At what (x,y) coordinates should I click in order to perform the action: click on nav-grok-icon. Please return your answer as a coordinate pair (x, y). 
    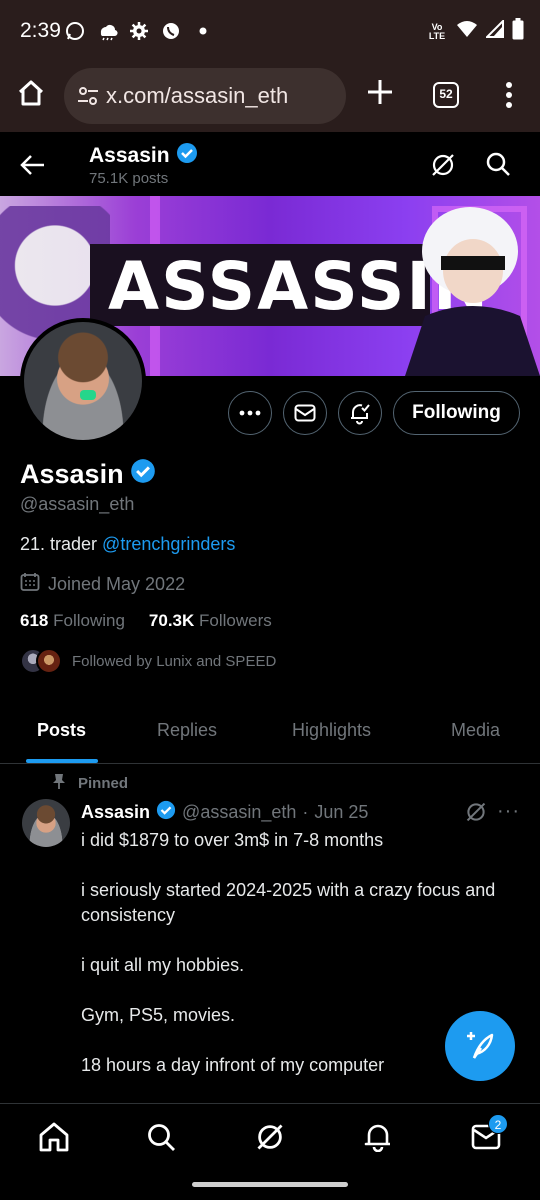
    Looking at the image, I should click on (270, 1137).